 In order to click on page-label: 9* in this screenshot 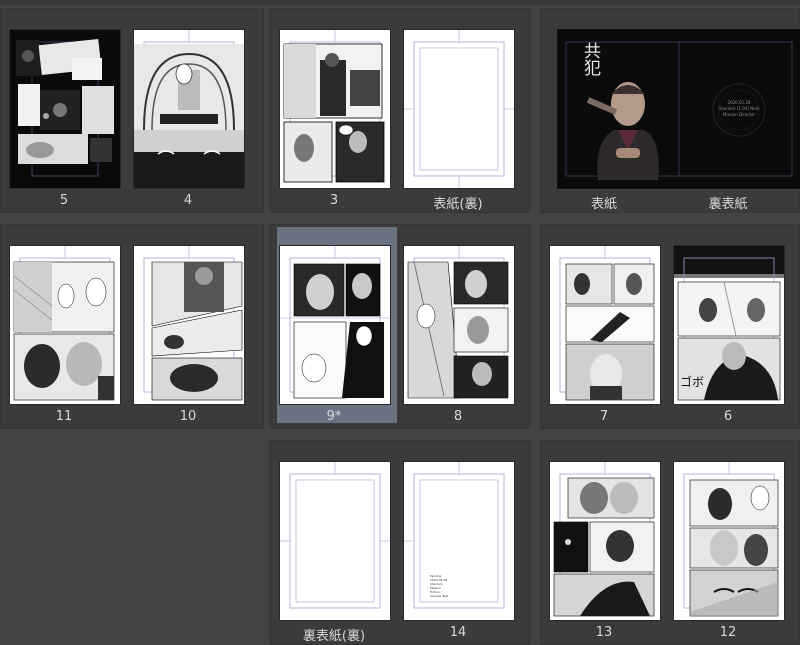, I will do `click(334, 416)`.